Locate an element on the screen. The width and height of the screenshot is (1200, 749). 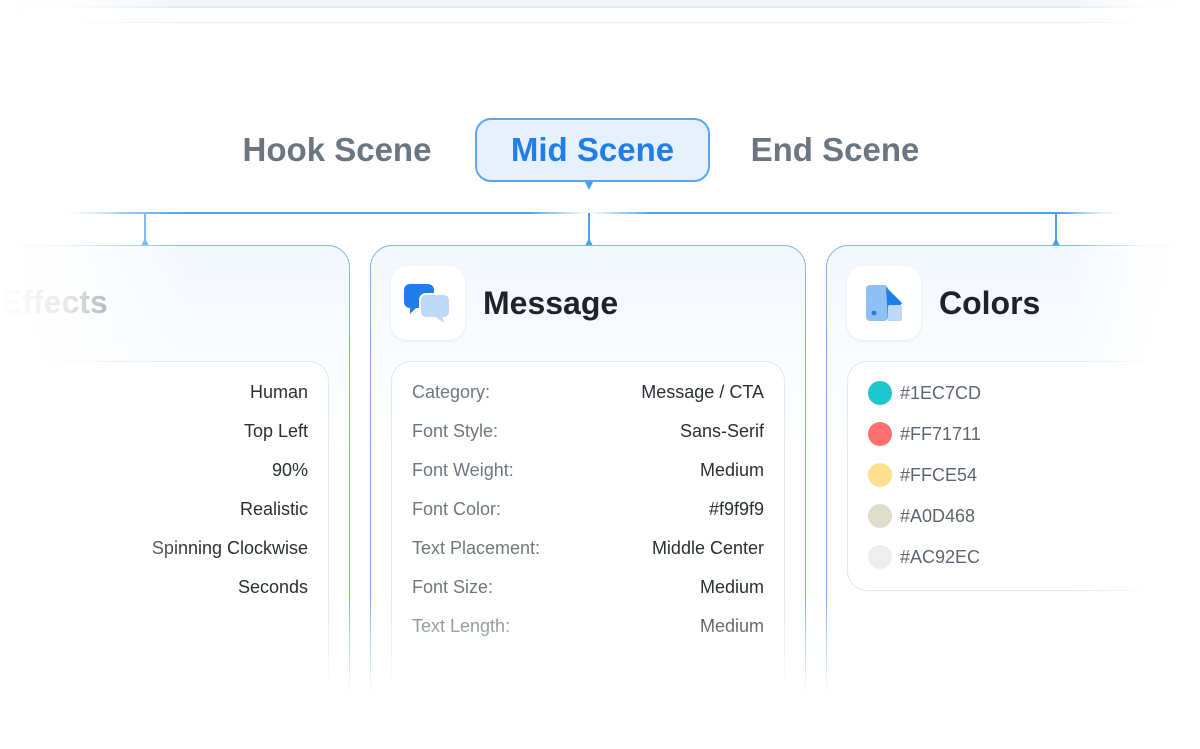
colors-card-header: Colors is located at coordinates (943, 303).